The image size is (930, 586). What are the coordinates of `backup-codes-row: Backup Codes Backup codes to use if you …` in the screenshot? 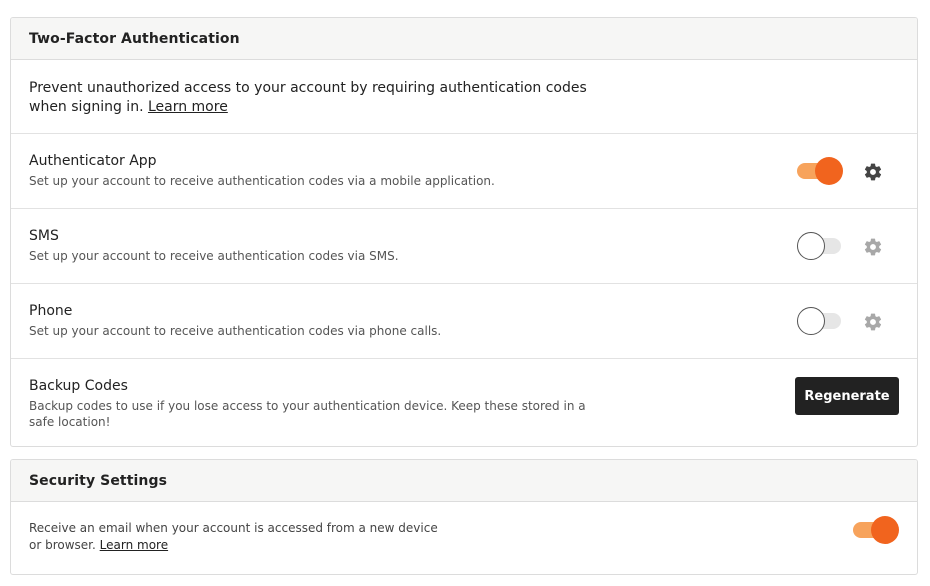 It's located at (464, 402).